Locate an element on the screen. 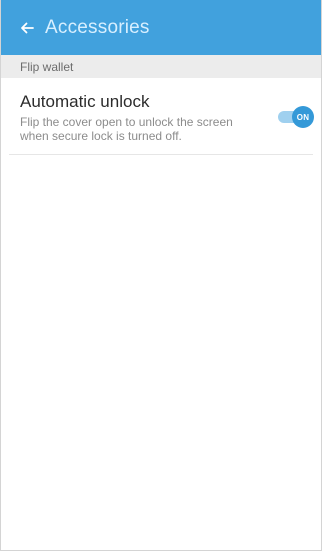 The image size is (322, 551). section-header: Flip wallet is located at coordinates (161, 66).